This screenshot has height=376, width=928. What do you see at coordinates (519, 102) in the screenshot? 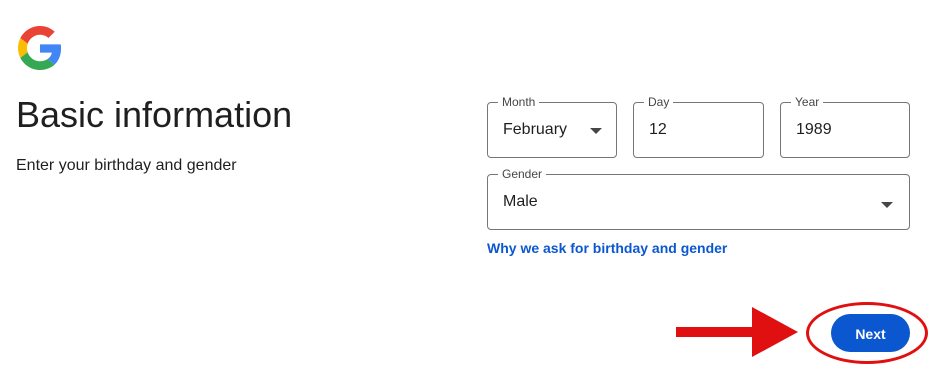
I see `month-label: Month` at bounding box center [519, 102].